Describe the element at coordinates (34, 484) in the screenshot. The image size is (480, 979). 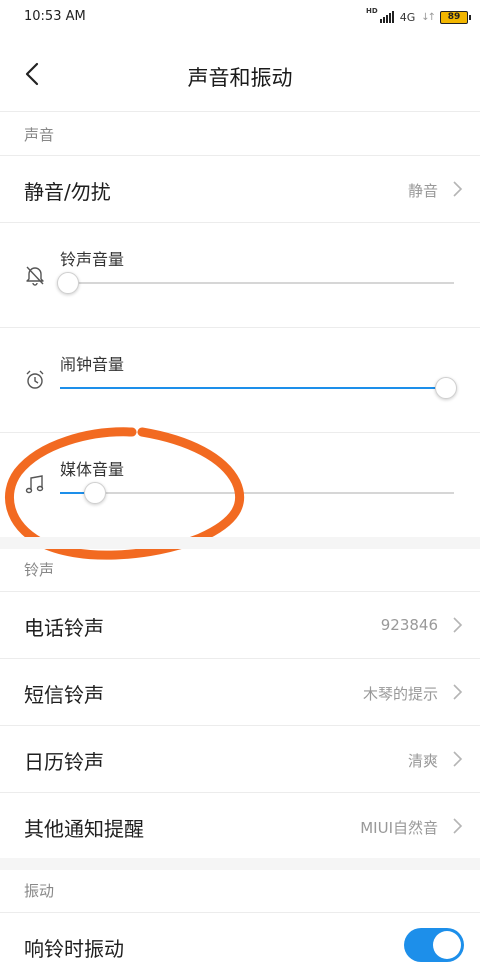
I see `music-note-icon` at that location.